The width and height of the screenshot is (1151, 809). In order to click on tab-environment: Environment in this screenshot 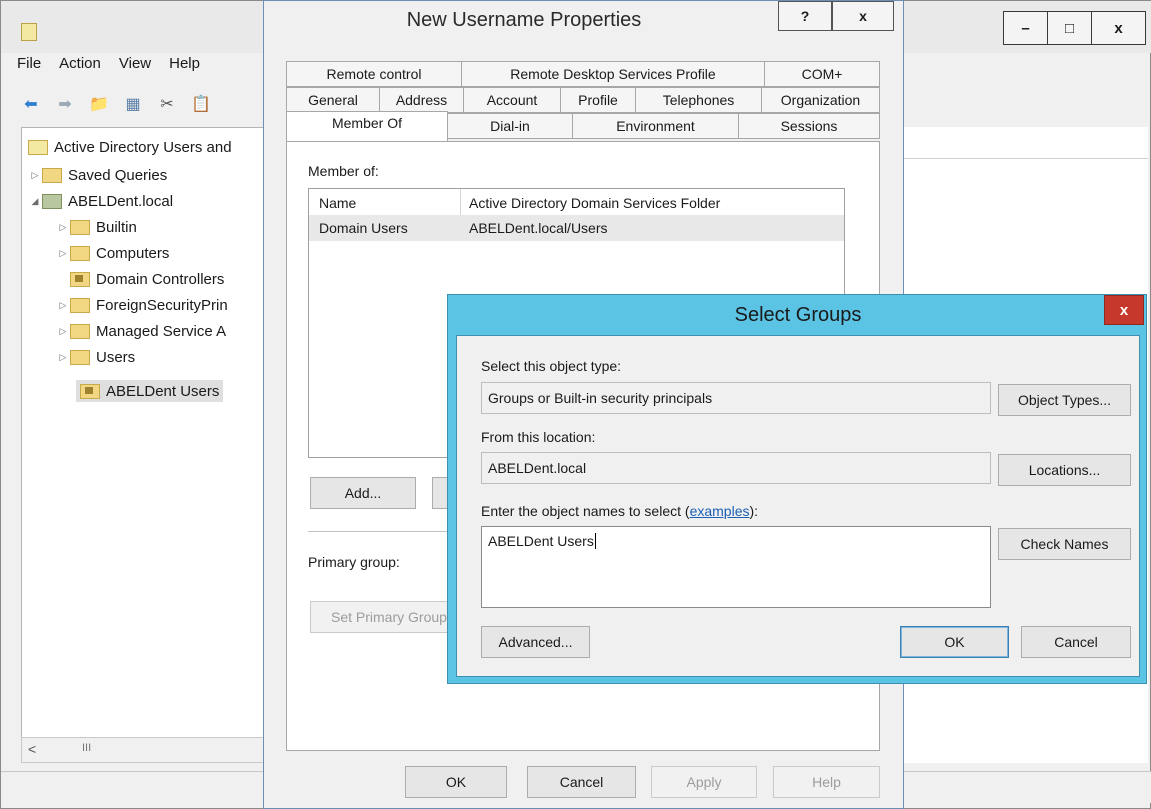, I will do `click(655, 126)`.